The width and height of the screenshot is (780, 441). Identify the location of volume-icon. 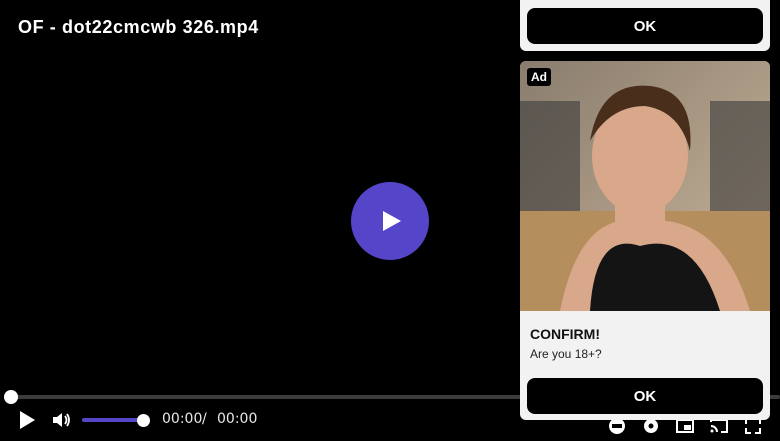
(61, 420).